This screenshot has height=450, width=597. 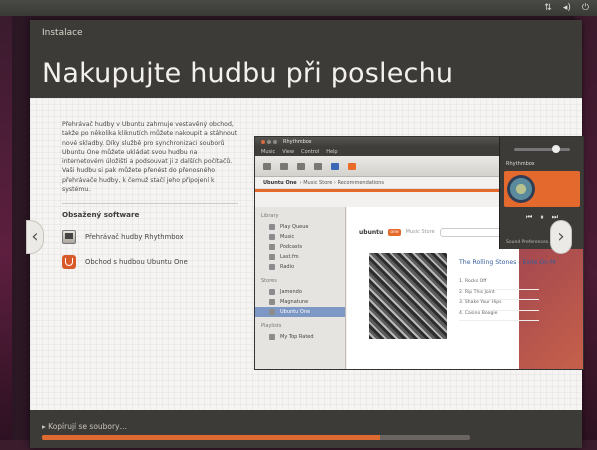 I want to click on network-icon: ⇅, so click(x=548, y=8).